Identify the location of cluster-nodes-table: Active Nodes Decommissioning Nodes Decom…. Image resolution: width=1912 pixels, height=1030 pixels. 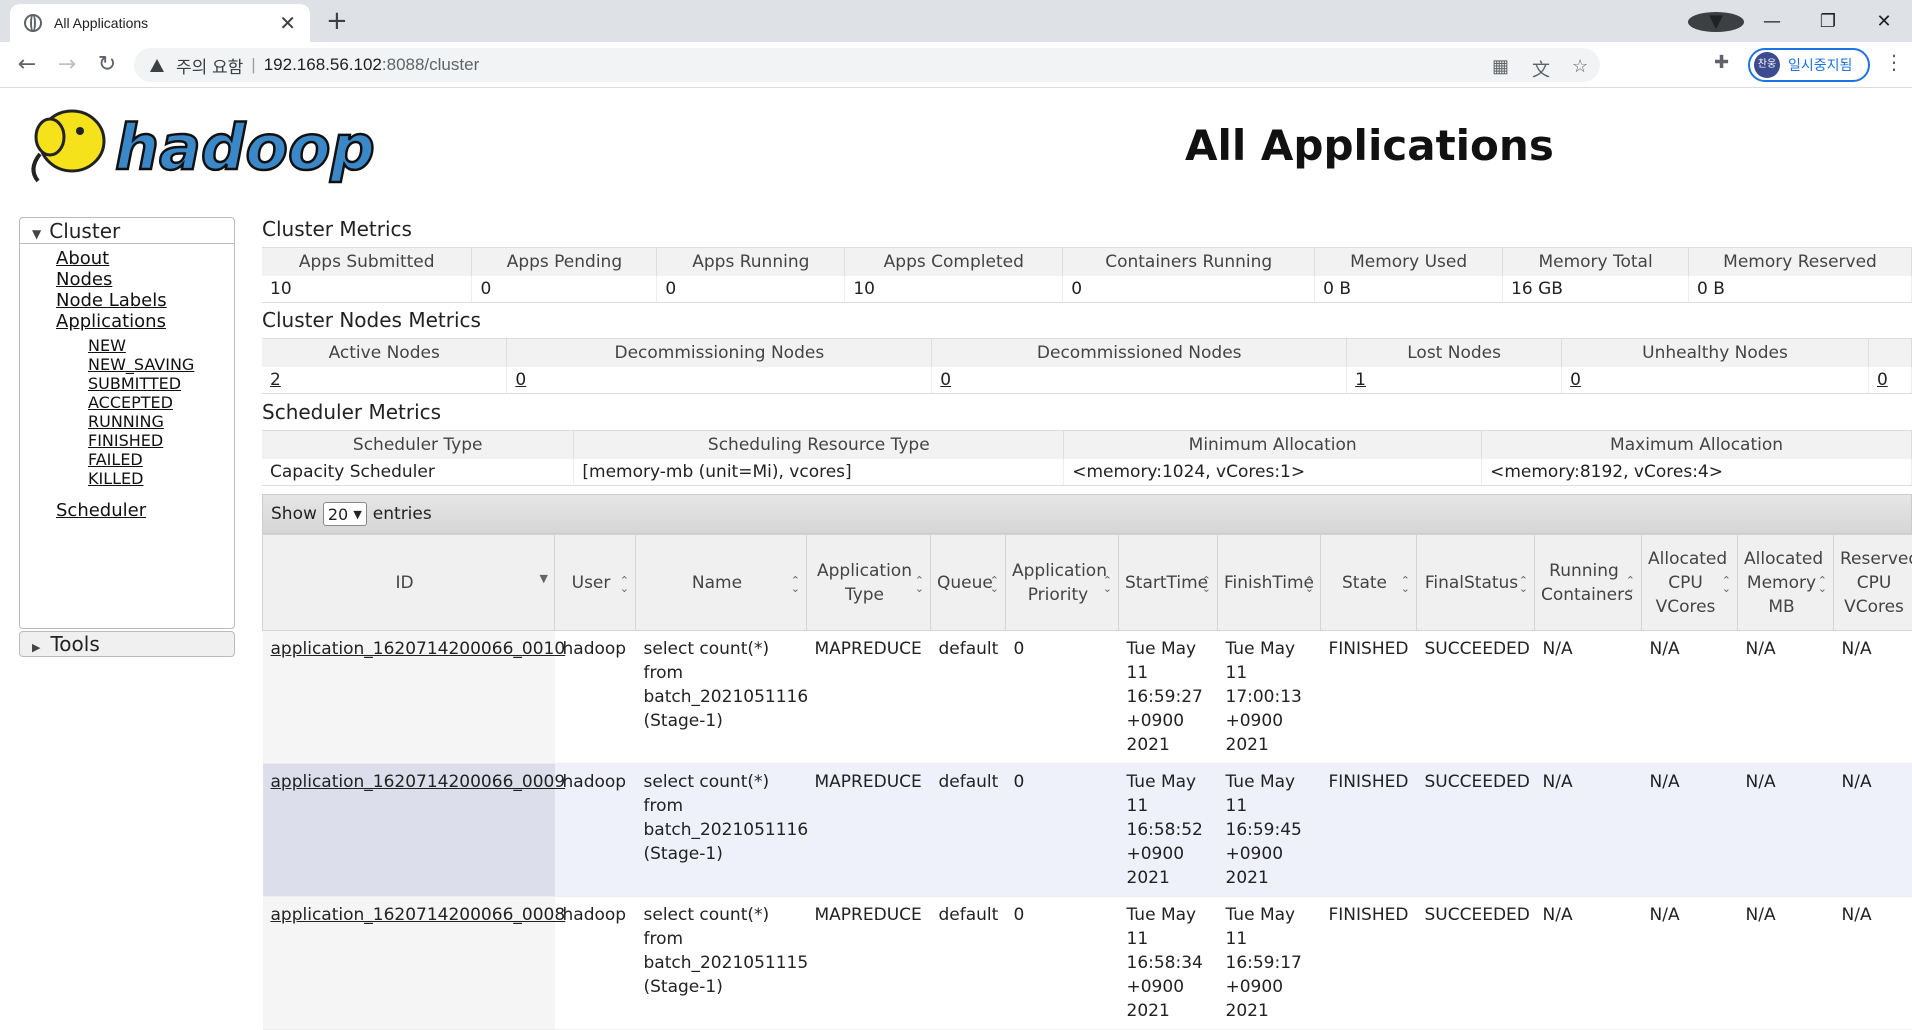
(1087, 366).